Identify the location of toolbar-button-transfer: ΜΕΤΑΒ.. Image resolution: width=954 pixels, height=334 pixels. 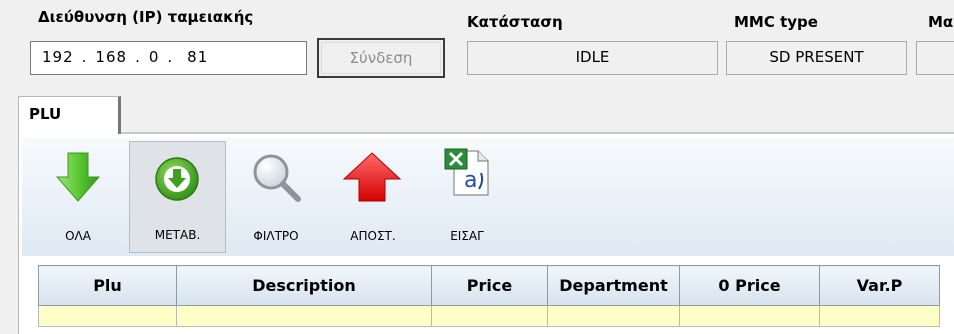
(177, 197).